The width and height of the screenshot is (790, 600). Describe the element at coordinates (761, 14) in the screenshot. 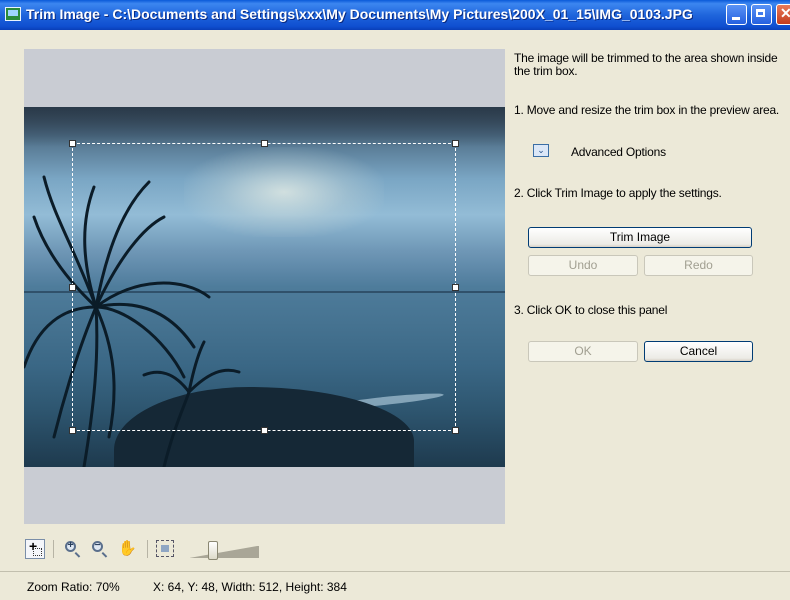

I see `maximize-button` at that location.